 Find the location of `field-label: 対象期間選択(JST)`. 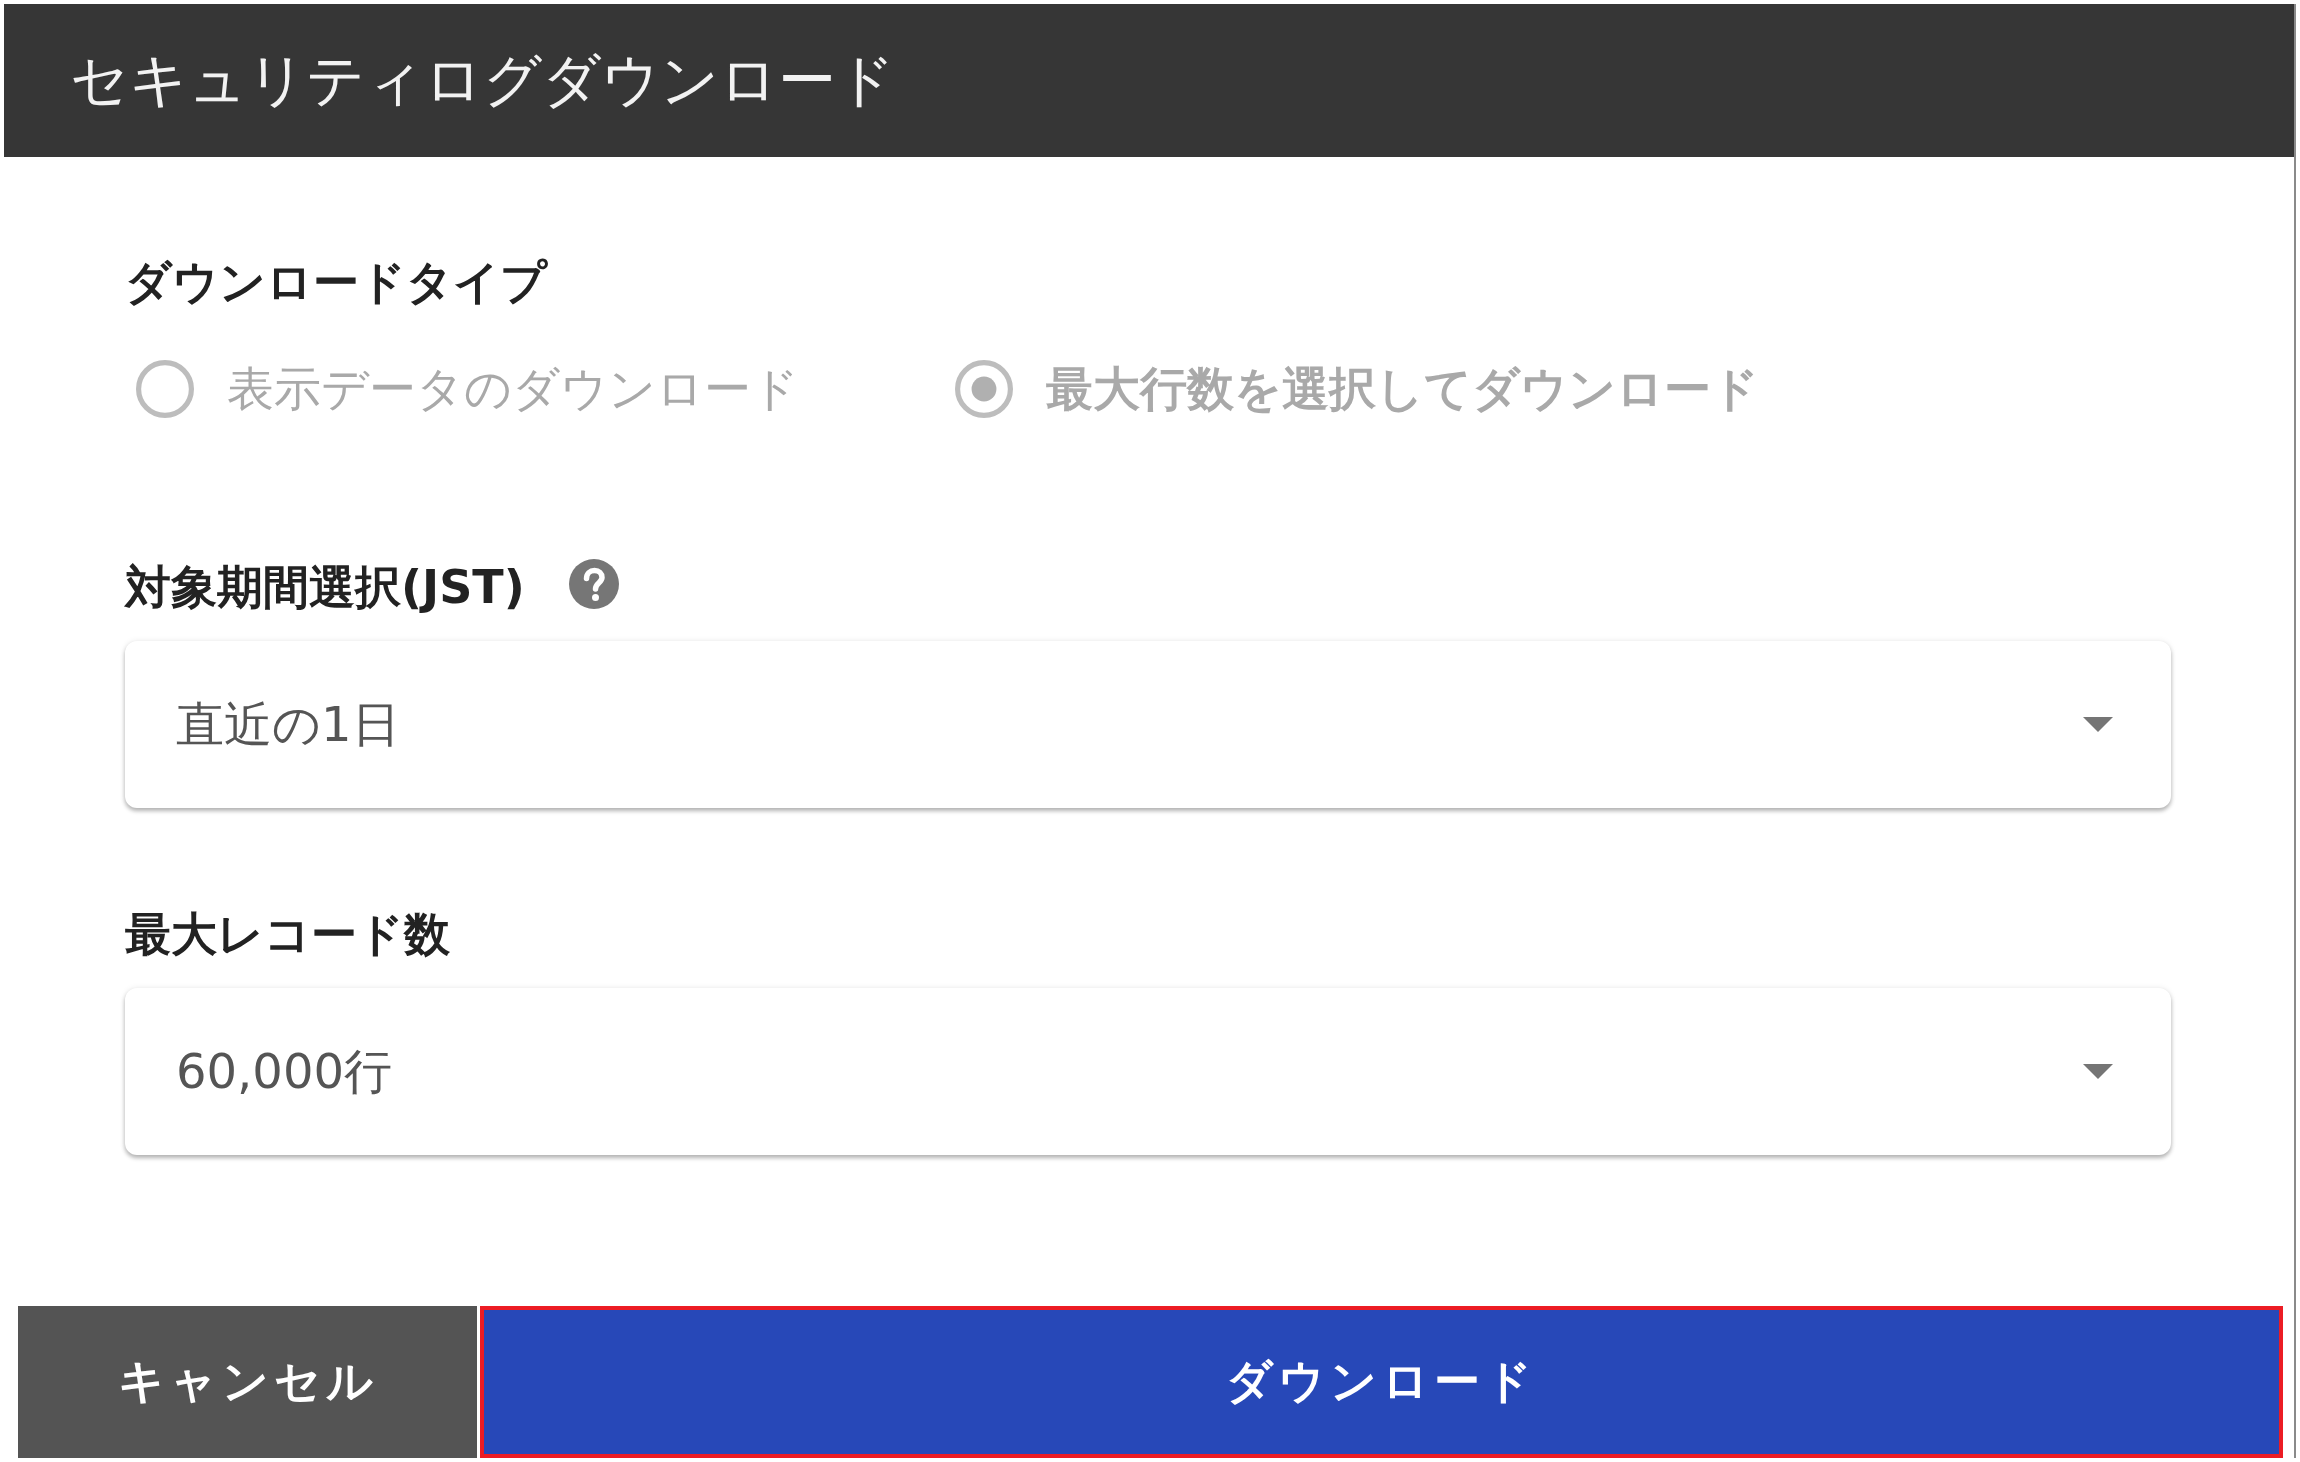

field-label: 対象期間選択(JST) is located at coordinates (325, 587).